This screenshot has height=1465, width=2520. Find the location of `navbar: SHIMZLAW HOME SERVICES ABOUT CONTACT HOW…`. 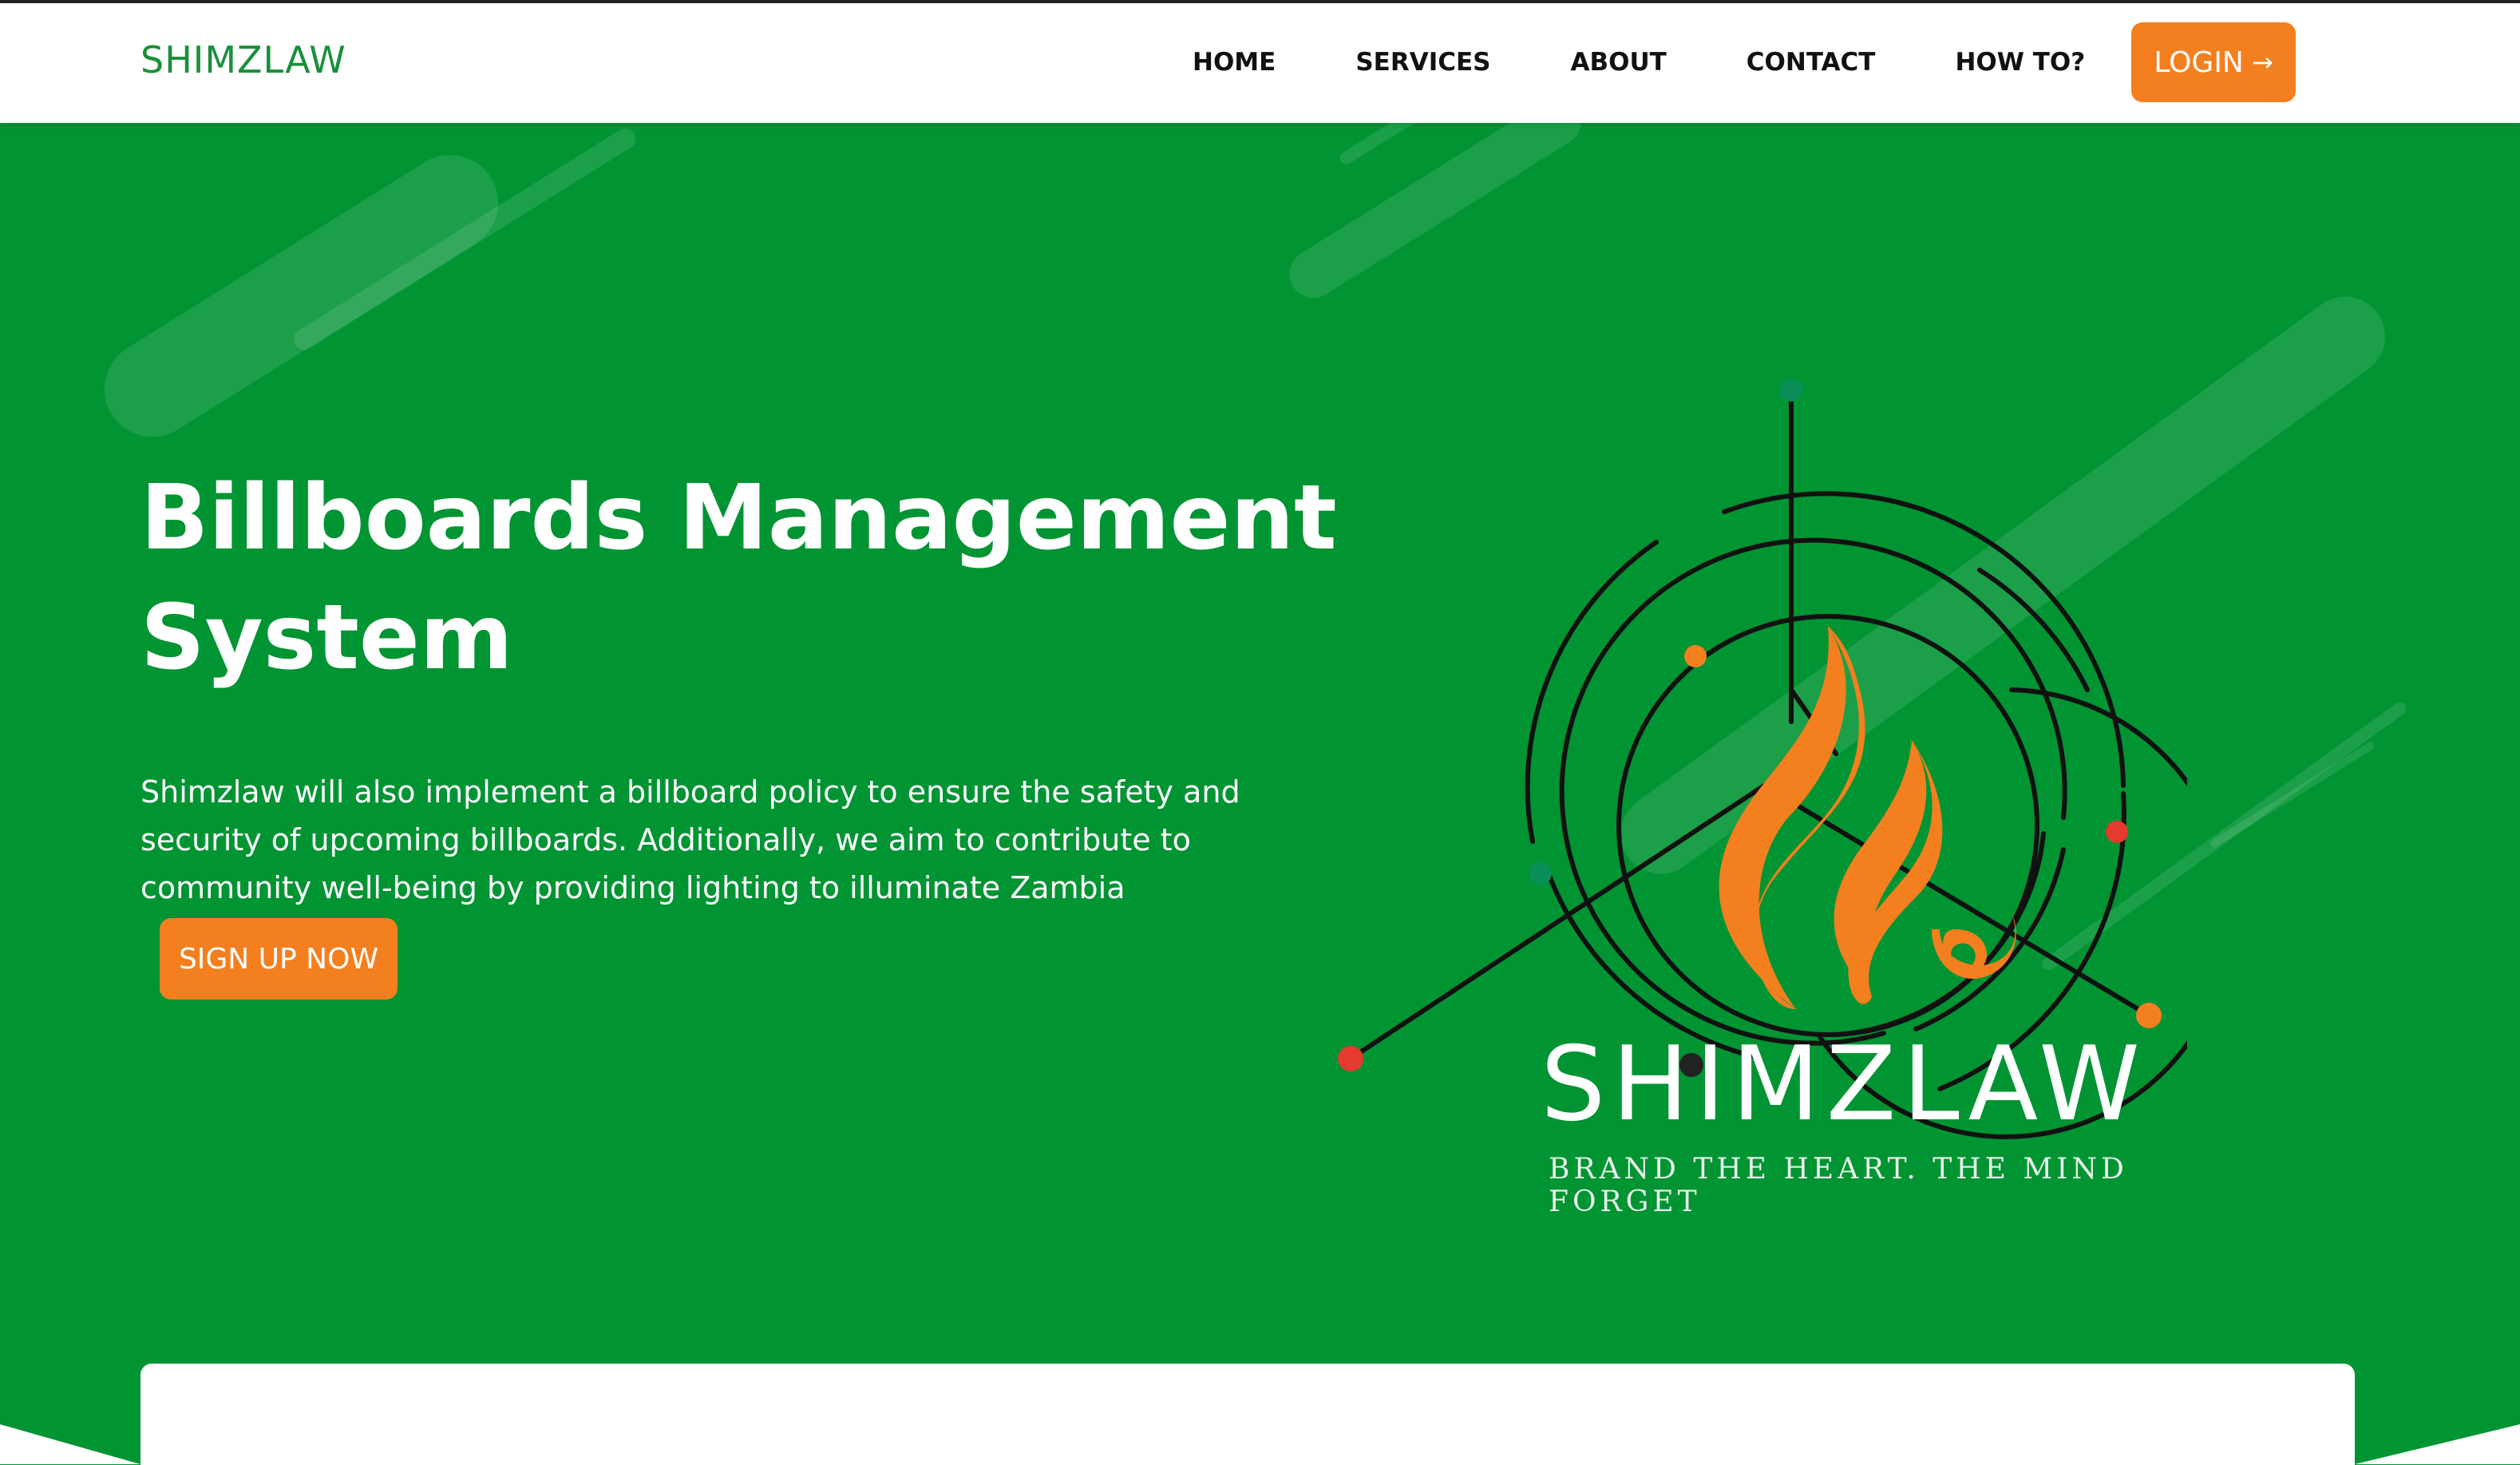

navbar: SHIMZLAW HOME SERVICES ABOUT CONTACT HOW… is located at coordinates (1260, 63).